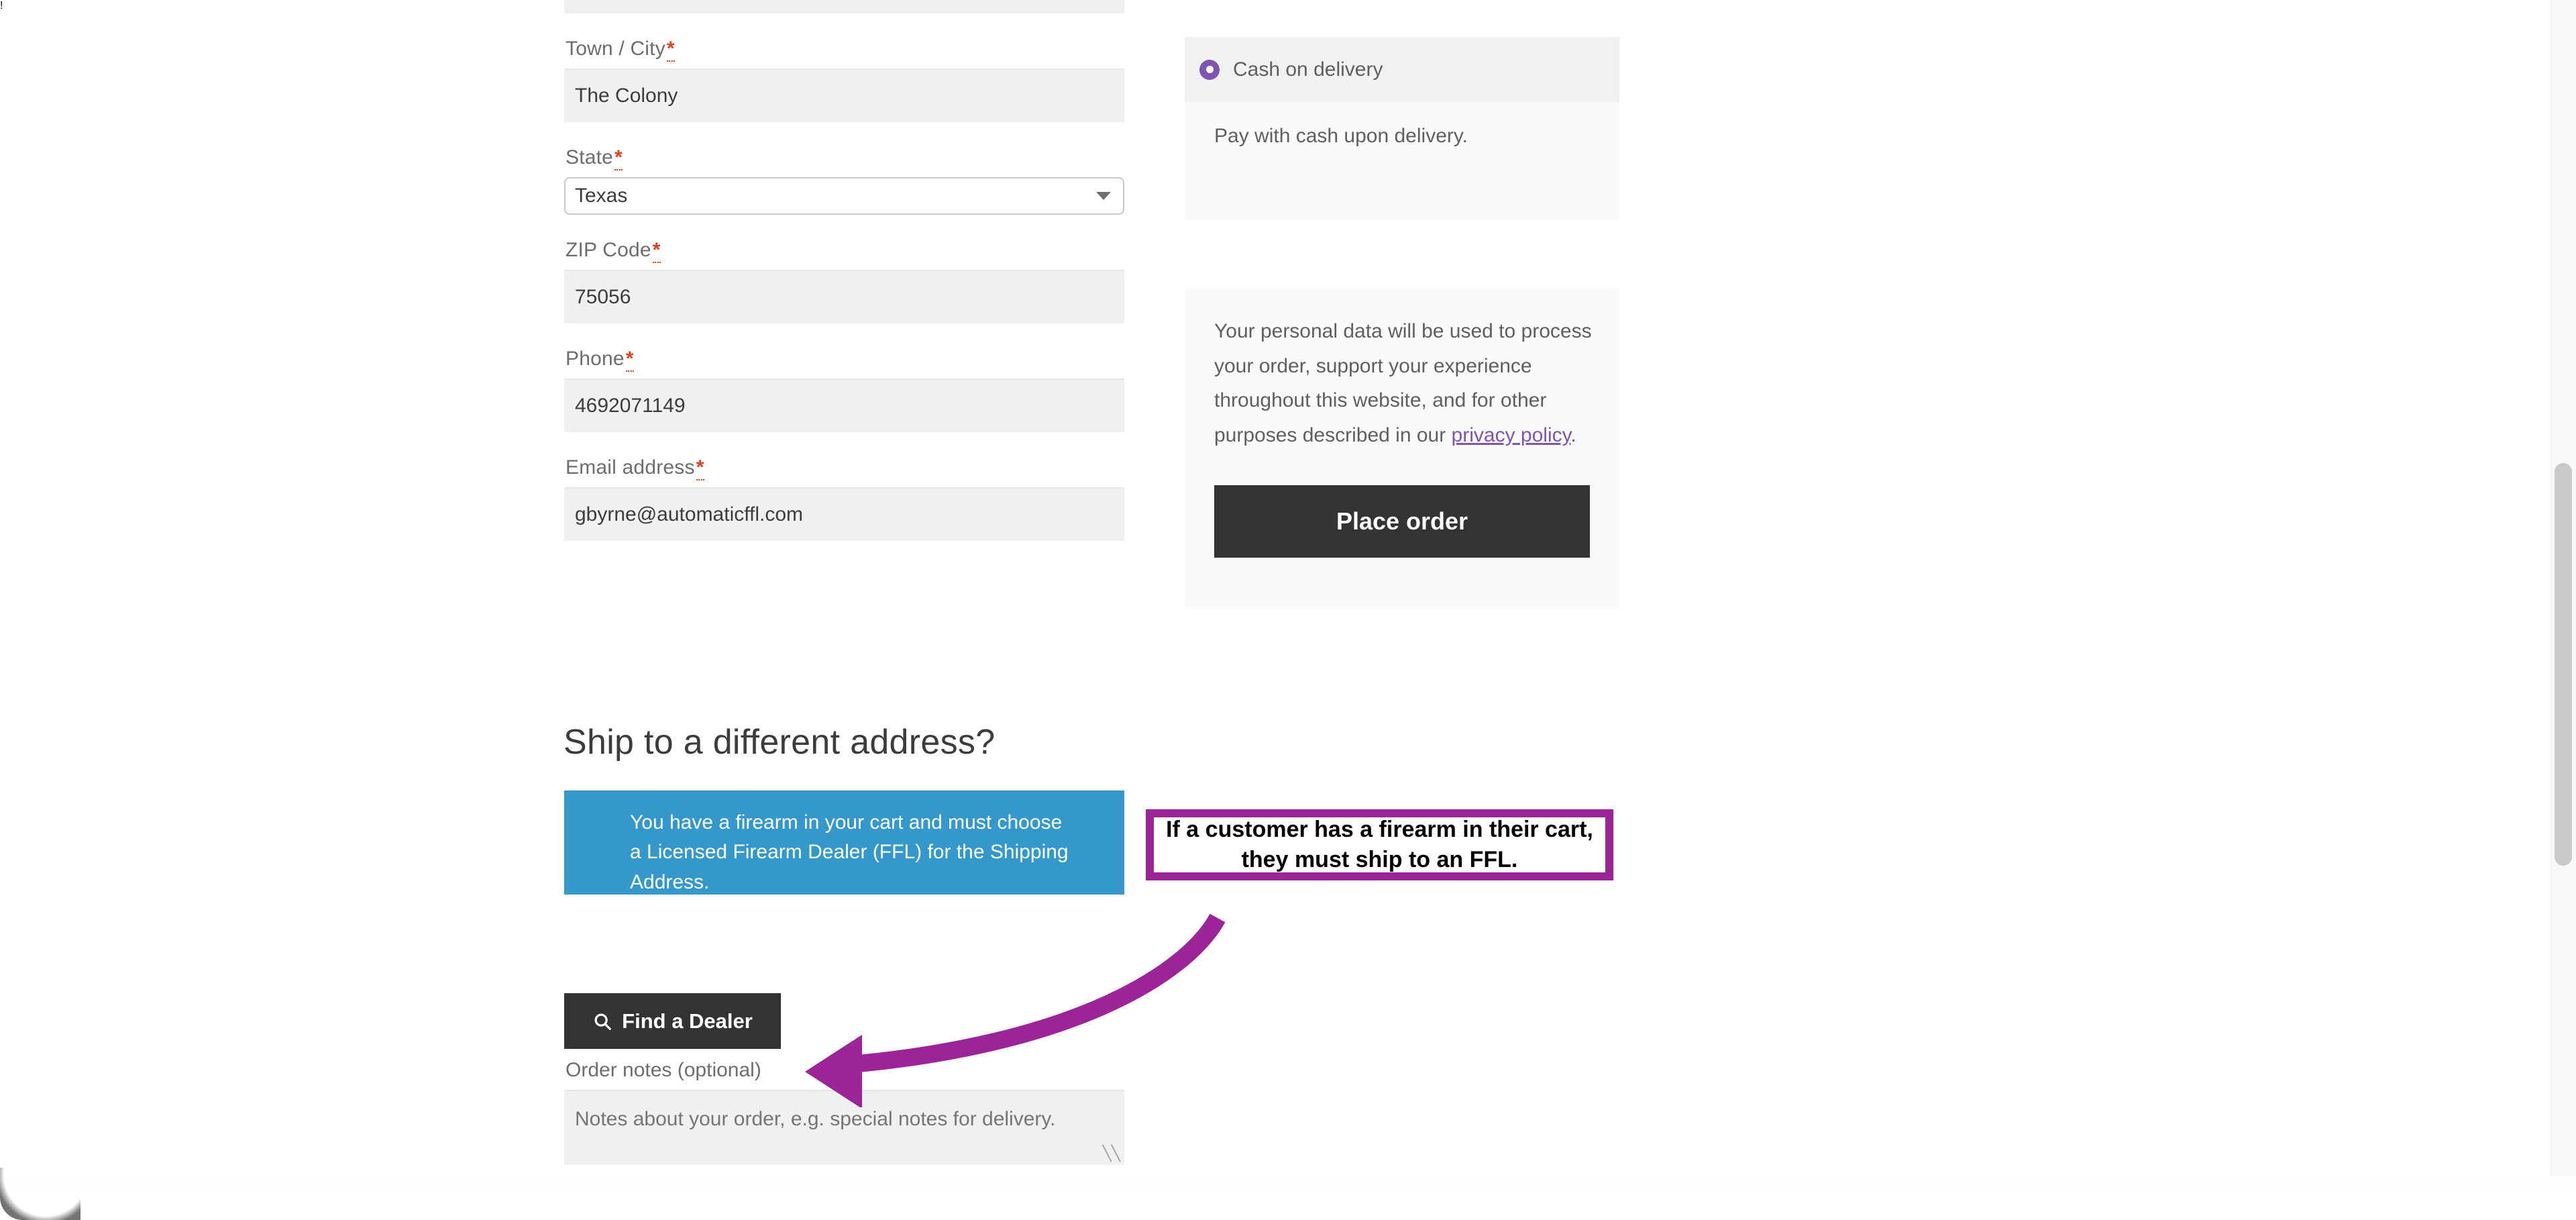 The height and width of the screenshot is (1220, 2576). What do you see at coordinates (844, 296) in the screenshot?
I see `zip-input: 75056` at bounding box center [844, 296].